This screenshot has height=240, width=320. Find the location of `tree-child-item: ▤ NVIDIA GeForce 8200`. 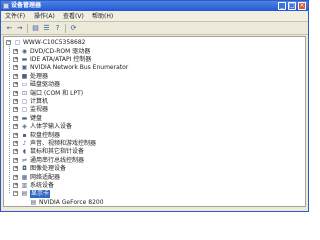

tree-child-item: ▤ NVIDIA GeForce 8200 is located at coordinates (154, 202).